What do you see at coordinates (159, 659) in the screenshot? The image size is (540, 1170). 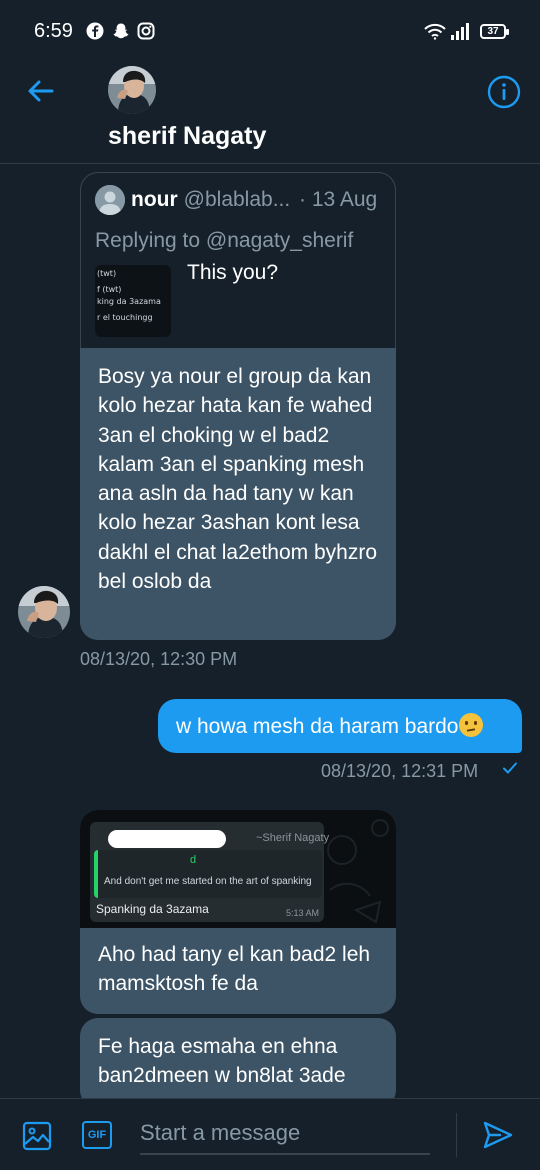 I see `message-timestamp: 08/13/20, 12:30 PM` at bounding box center [159, 659].